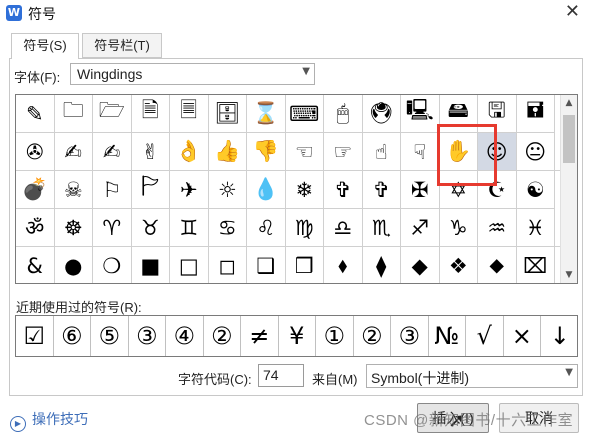  I want to click on symbol-cell: 🖬, so click(535, 114).